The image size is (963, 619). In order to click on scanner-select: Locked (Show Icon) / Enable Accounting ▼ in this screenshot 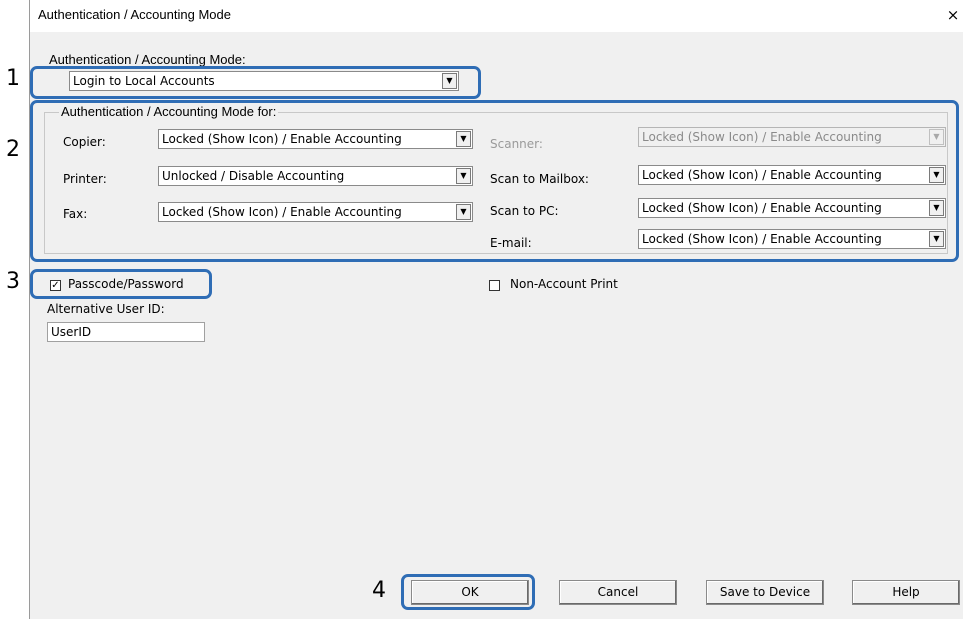, I will do `click(792, 137)`.